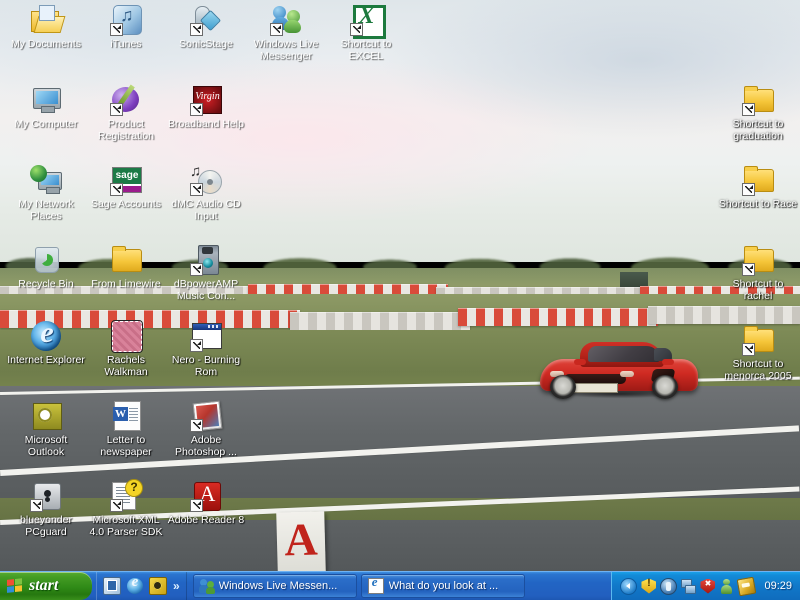 This screenshot has width=800, height=600. I want to click on desktop-icon-label: Broadband Help, so click(206, 124).